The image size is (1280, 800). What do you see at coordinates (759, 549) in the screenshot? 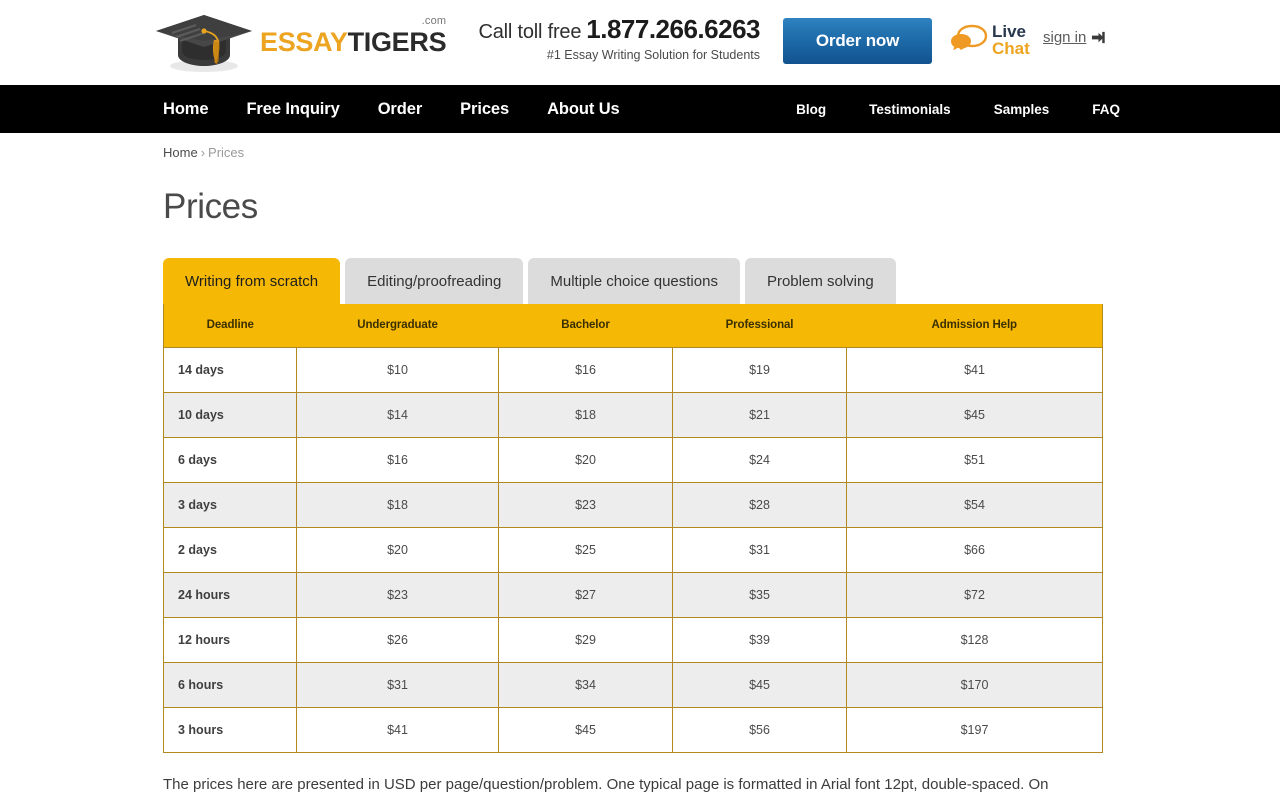
I see `cell-professional: $31` at bounding box center [759, 549].